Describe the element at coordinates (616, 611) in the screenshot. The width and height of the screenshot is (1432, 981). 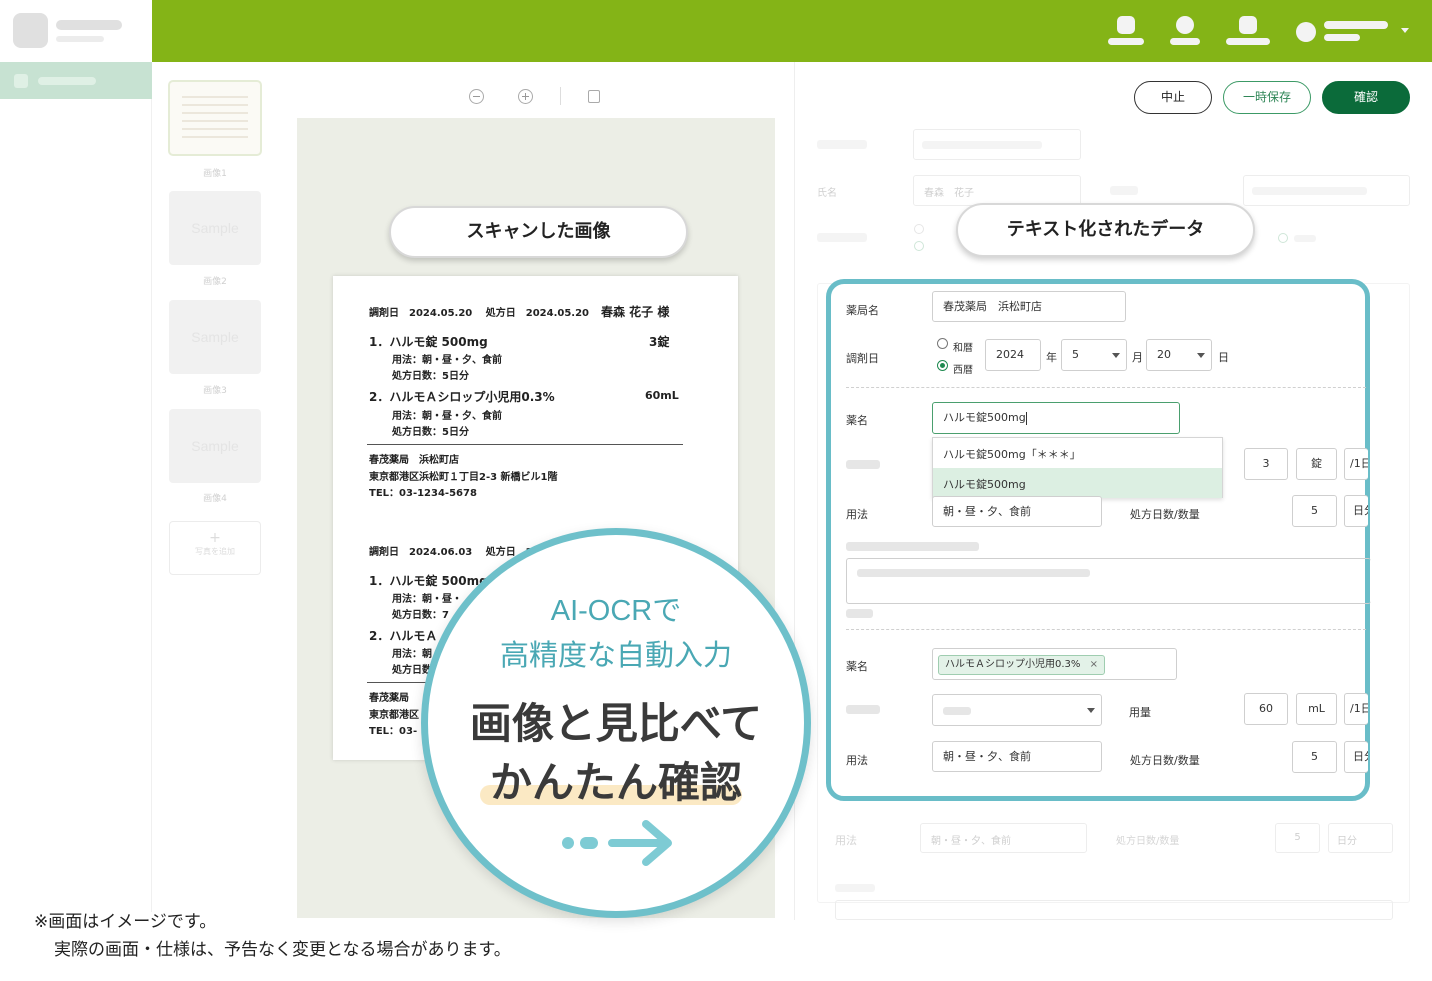
I see `promo-line-1: AI-OCRで` at that location.